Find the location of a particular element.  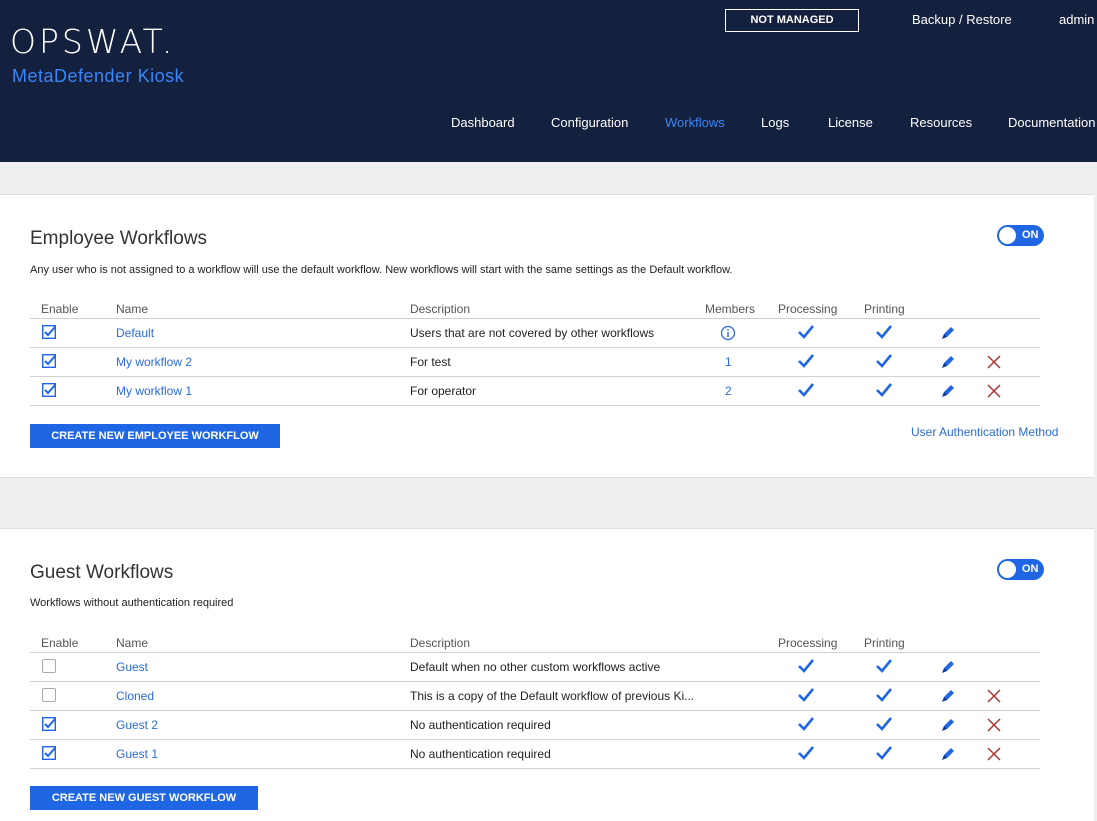

nav-dashboard: Dashboard is located at coordinates (483, 122).